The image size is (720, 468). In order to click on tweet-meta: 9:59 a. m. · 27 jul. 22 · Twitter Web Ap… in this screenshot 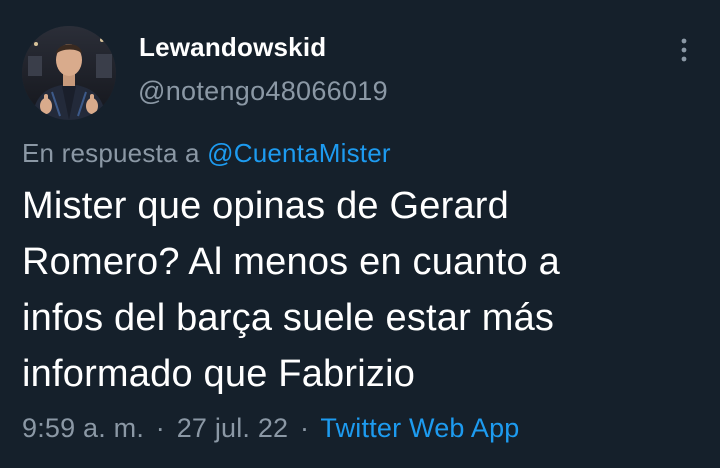, I will do `click(271, 428)`.